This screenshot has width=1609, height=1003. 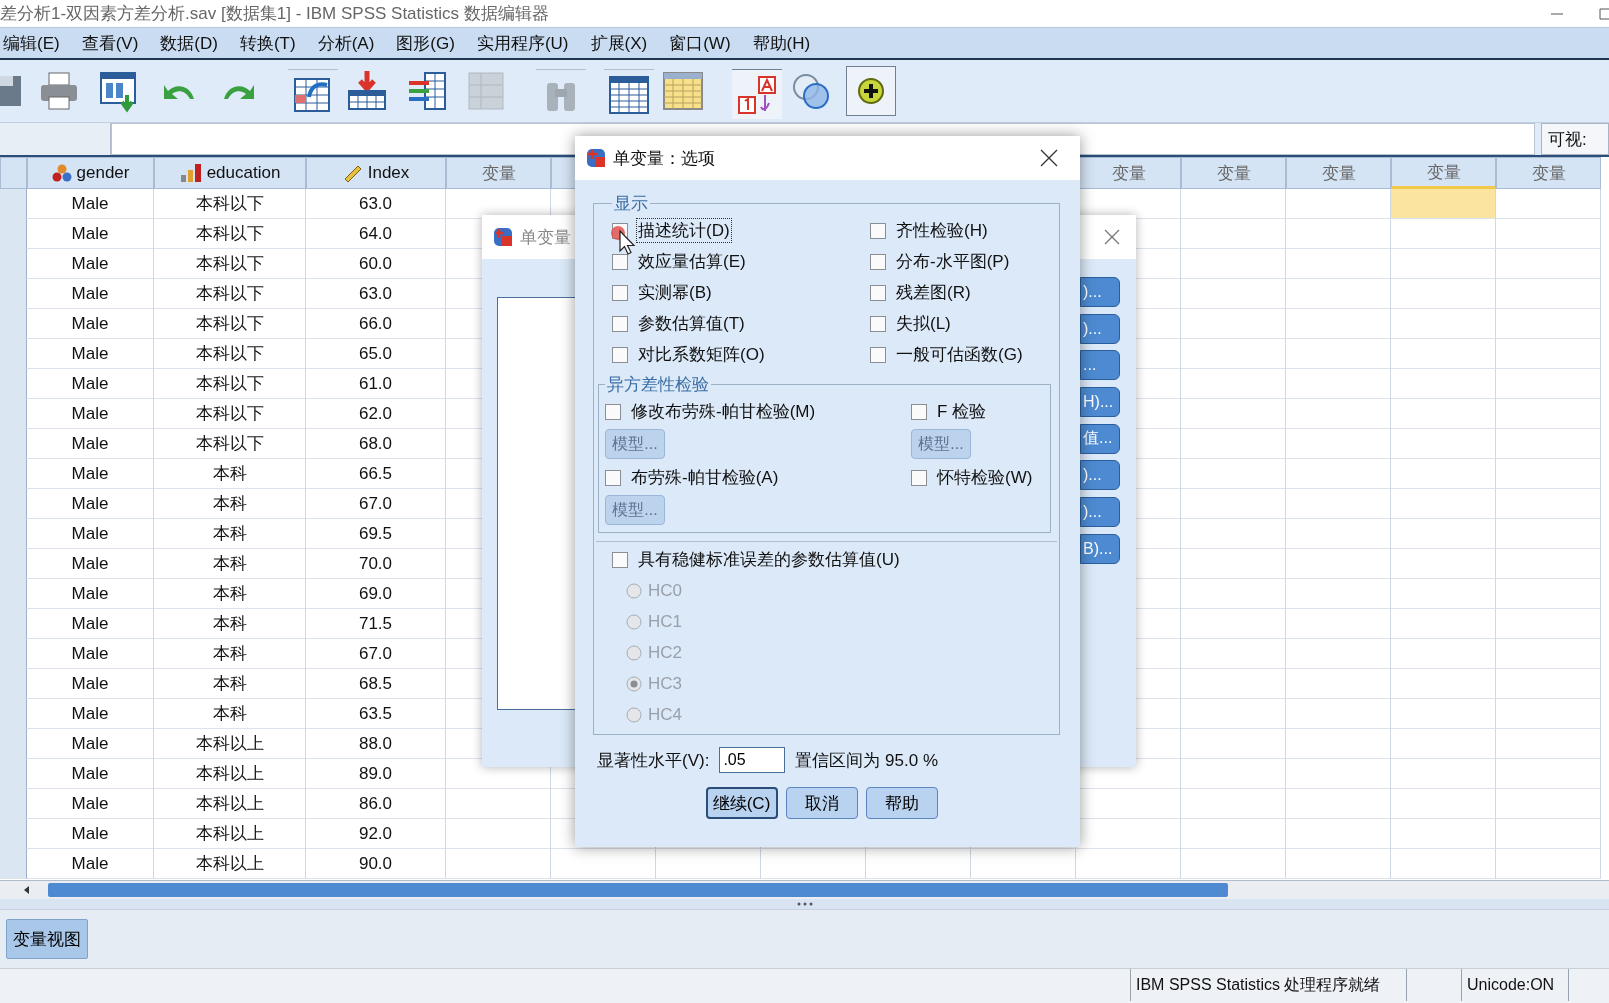 I want to click on table-cell: 71.5, so click(x=376, y=624).